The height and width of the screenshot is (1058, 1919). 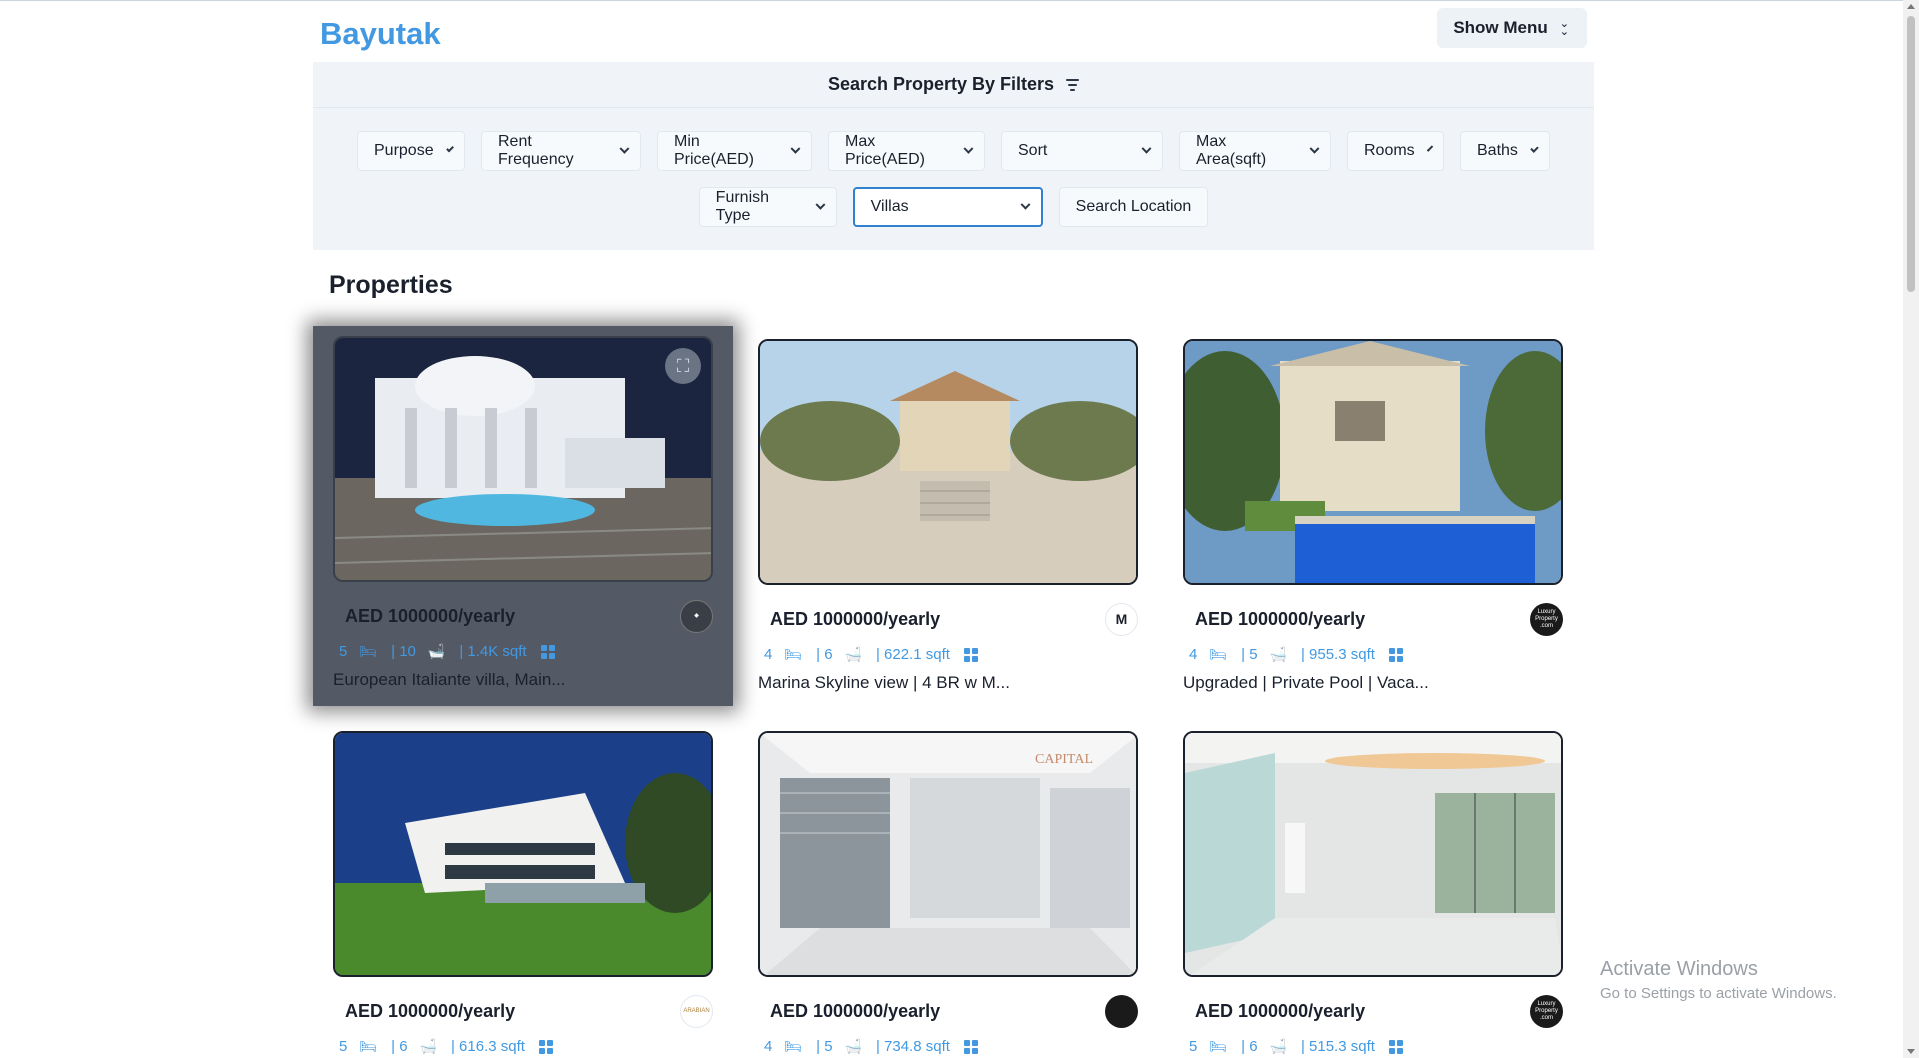 I want to click on search-location-button: Search Location, so click(x=1133, y=207).